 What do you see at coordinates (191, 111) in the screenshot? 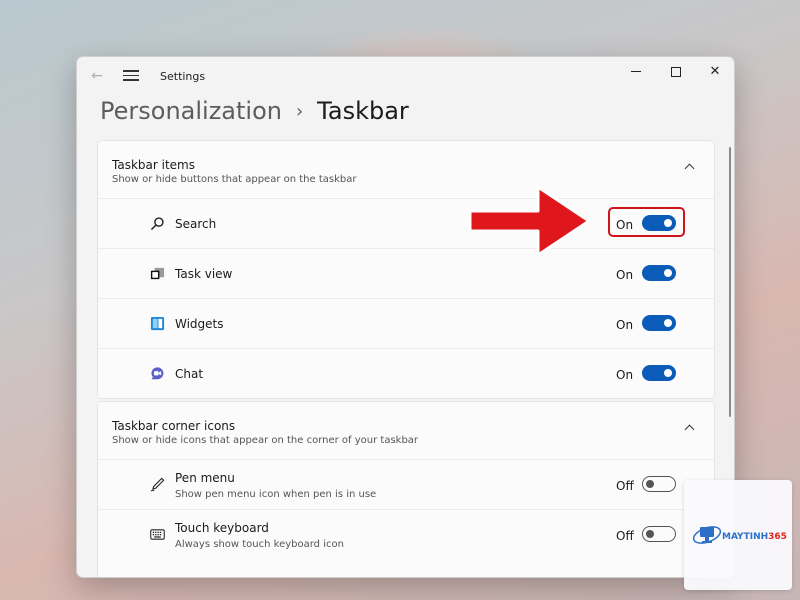
I see `breadcrumb-parent: Personalization` at bounding box center [191, 111].